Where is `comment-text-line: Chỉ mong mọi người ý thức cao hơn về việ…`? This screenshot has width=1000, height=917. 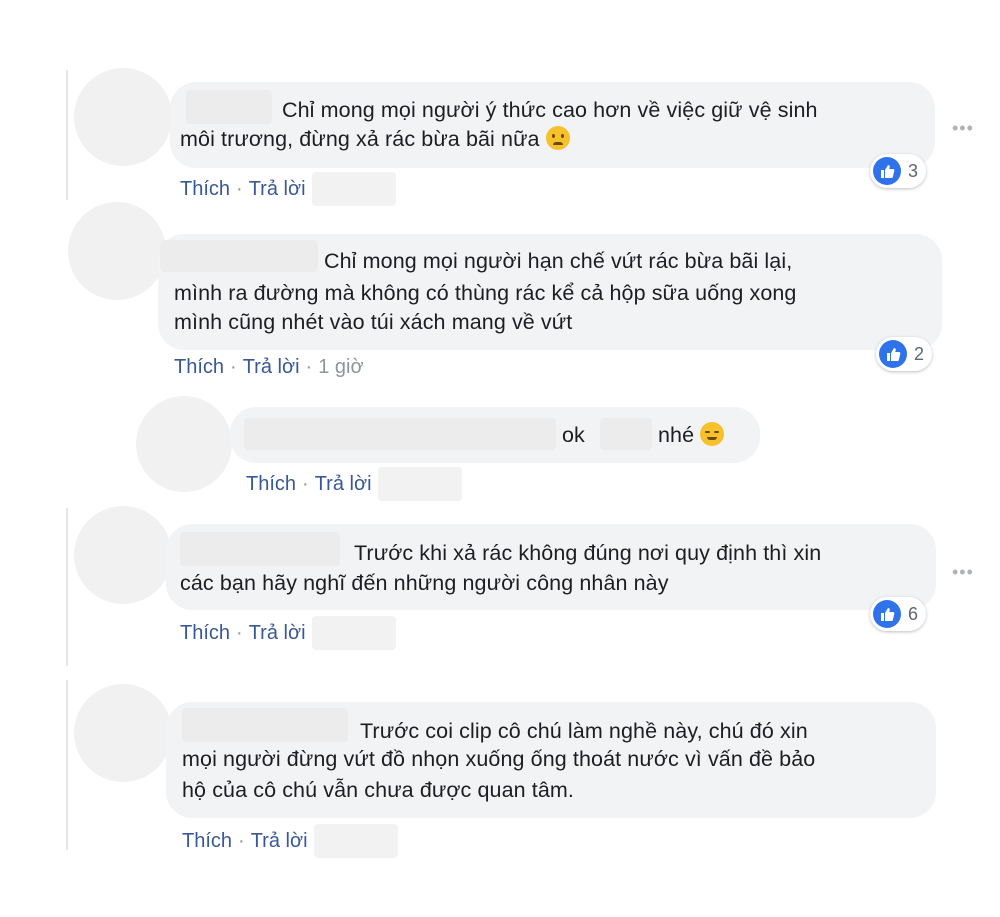
comment-text-line: Chỉ mong mọi người ý thức cao hơn về việ… is located at coordinates (550, 110).